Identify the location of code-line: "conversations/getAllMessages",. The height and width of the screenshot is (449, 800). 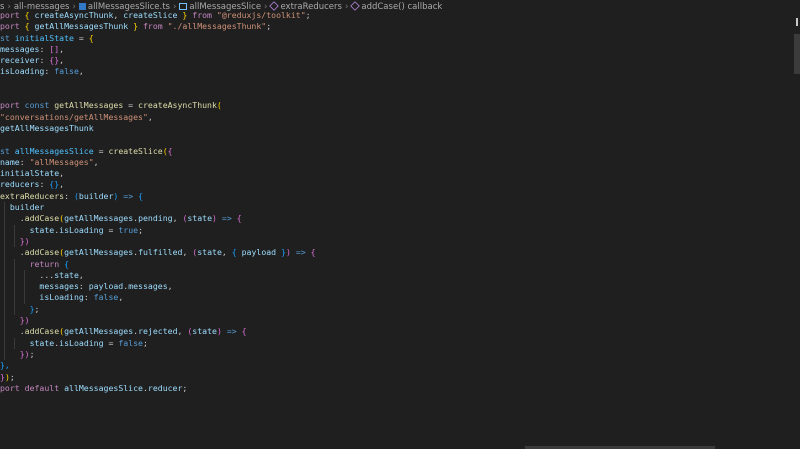
(400, 117).